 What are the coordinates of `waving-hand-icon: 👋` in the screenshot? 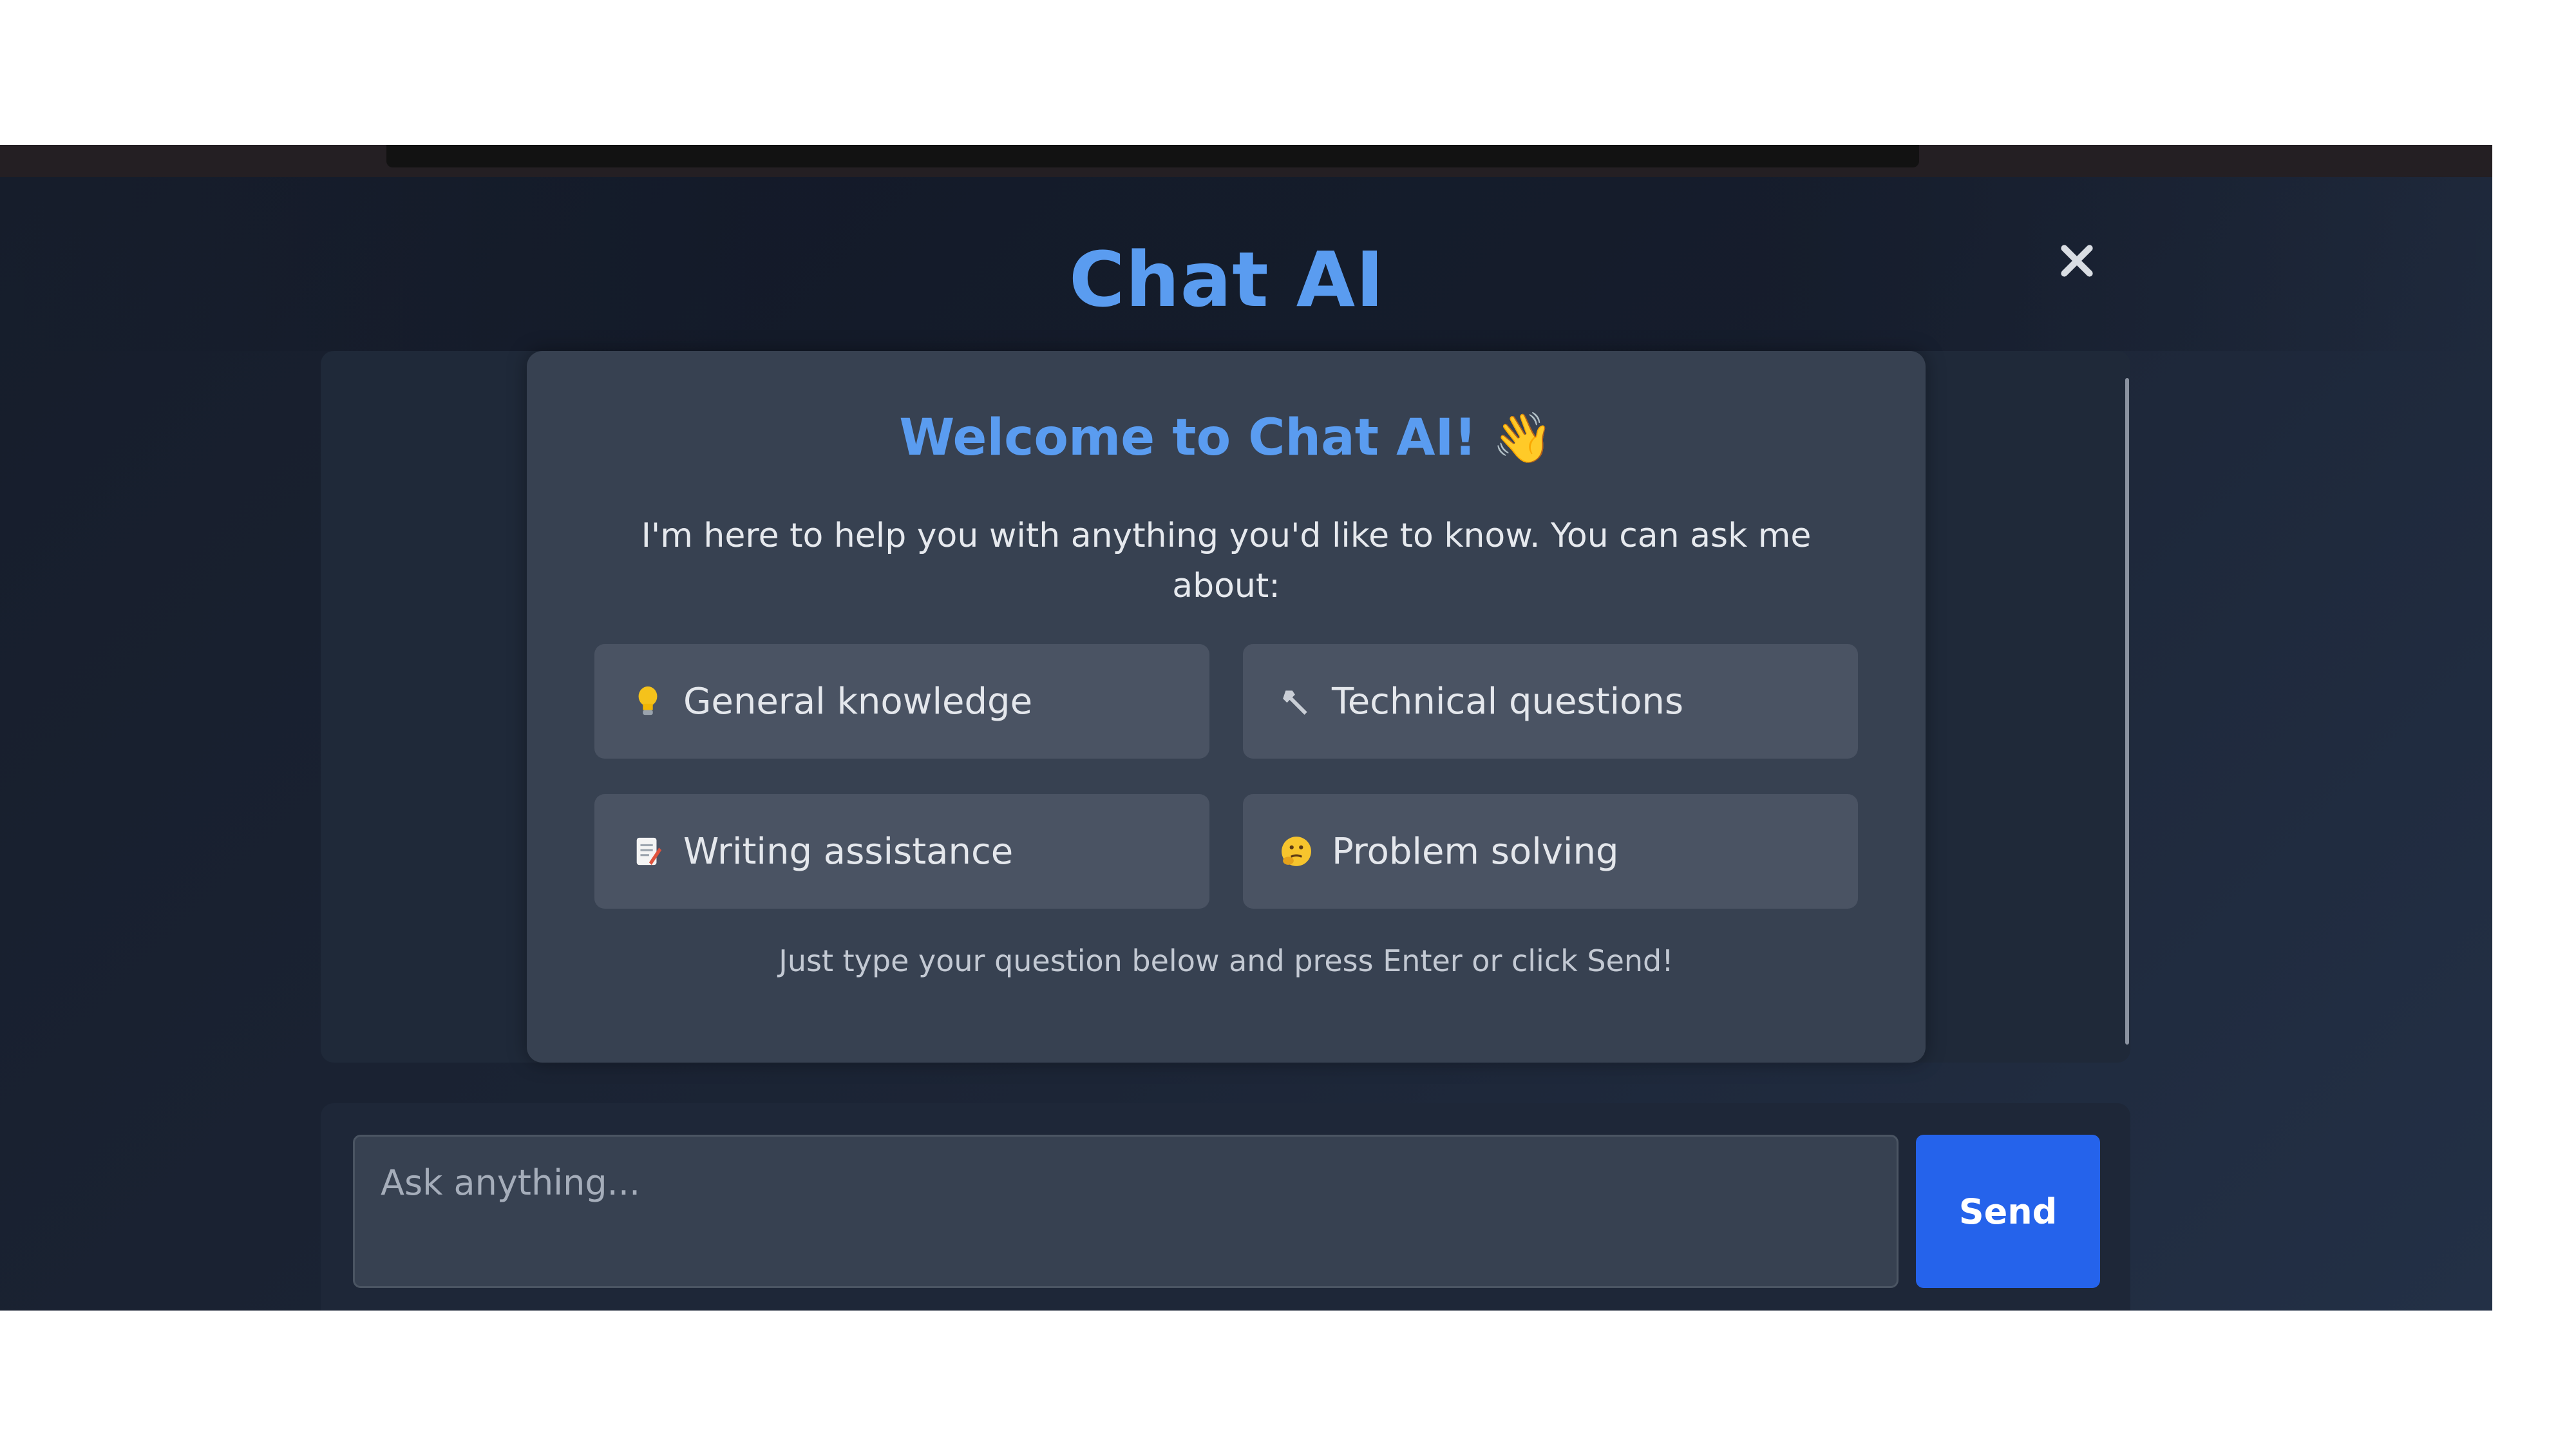 It's located at (1523, 437).